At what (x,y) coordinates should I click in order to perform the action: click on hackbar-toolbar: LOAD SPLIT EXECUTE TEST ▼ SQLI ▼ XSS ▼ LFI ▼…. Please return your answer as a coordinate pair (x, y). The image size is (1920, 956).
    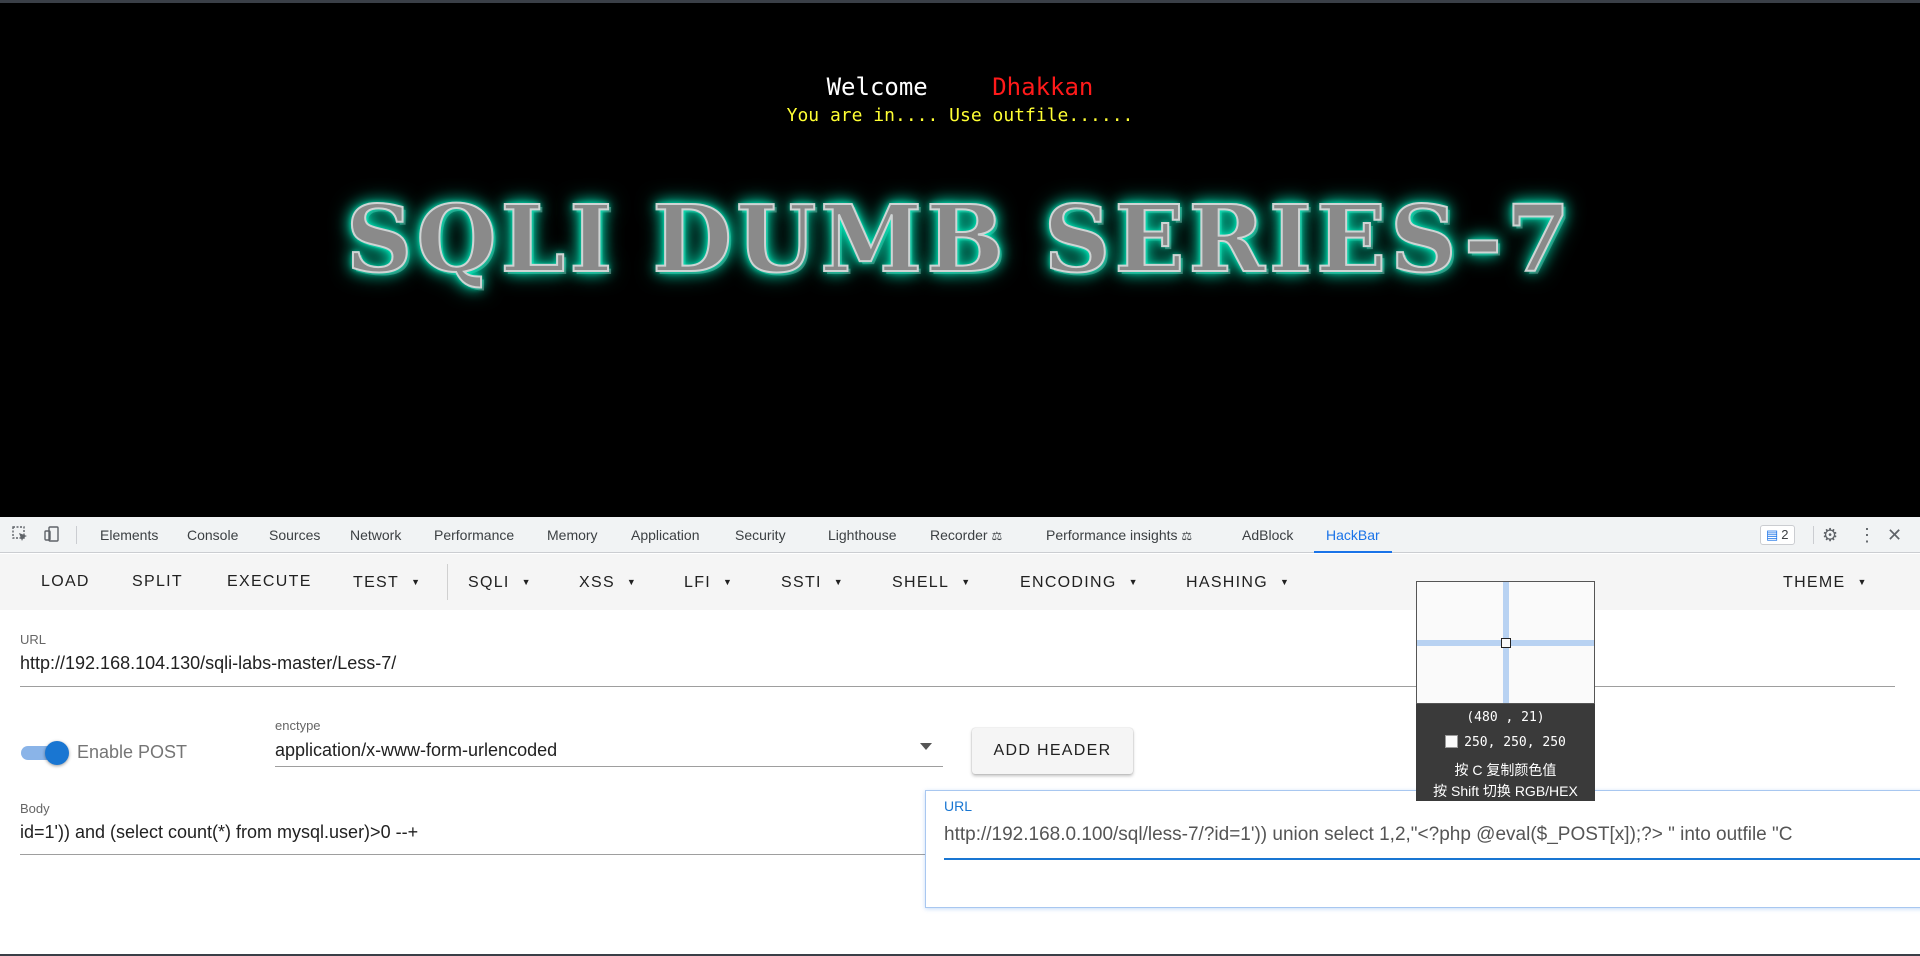
    Looking at the image, I should click on (960, 582).